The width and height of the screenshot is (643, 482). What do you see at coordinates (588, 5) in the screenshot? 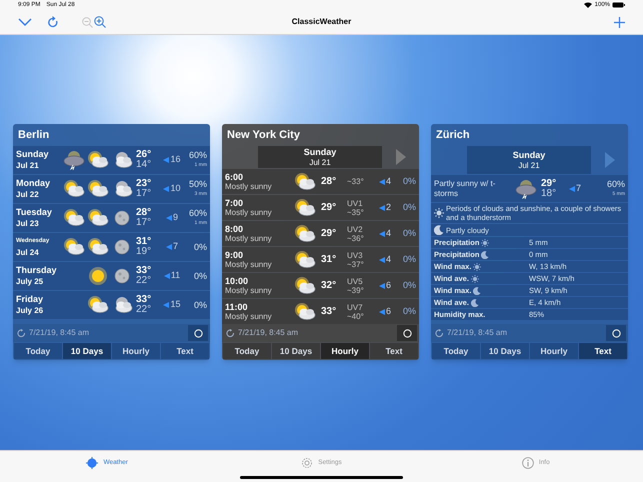
I see `wifi-icon` at bounding box center [588, 5].